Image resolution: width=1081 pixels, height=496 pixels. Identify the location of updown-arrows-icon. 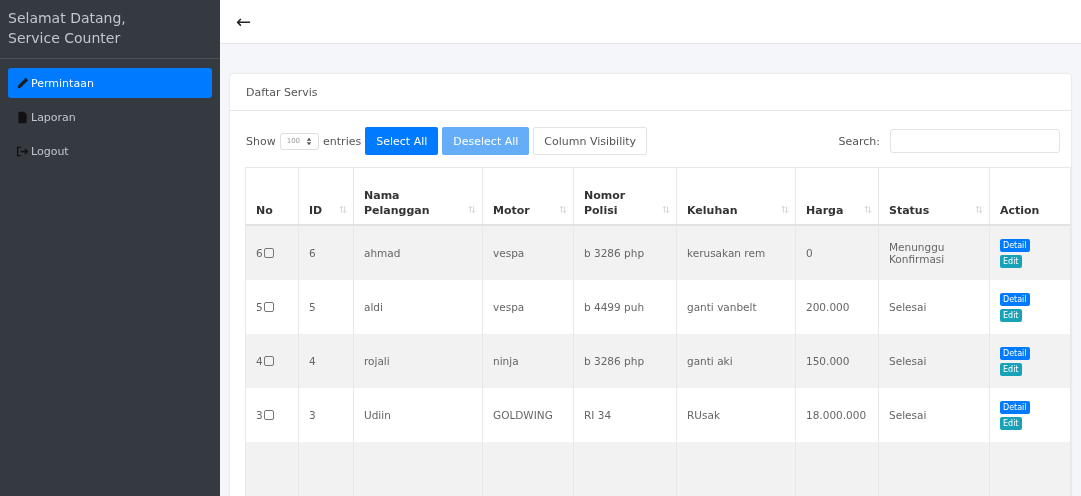
(309, 141).